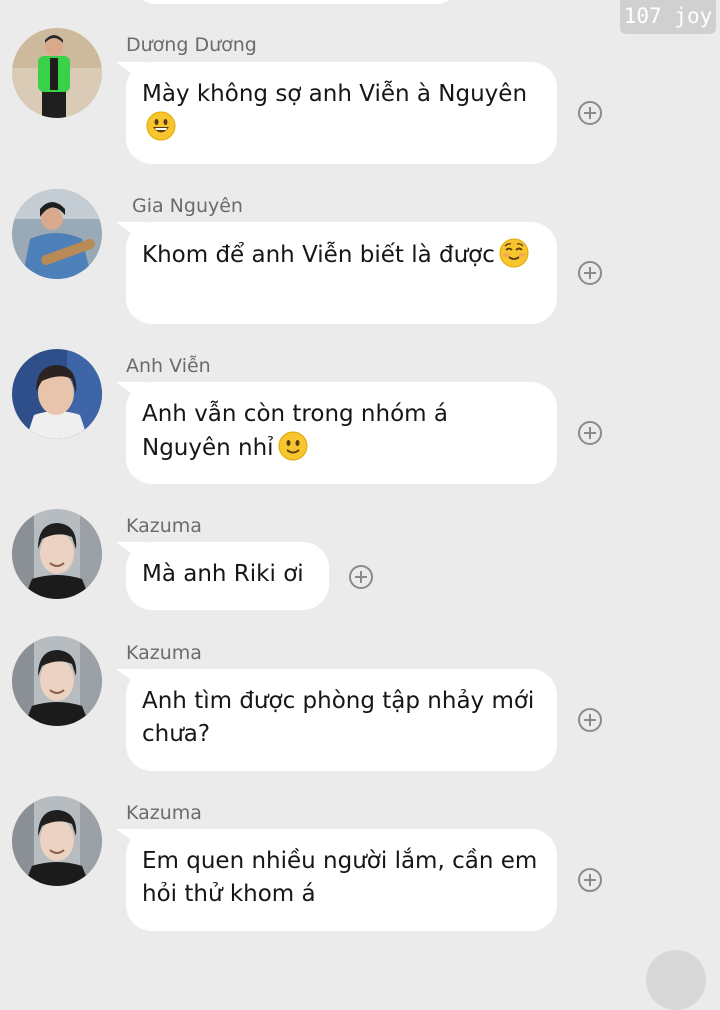 This screenshot has height=1010, width=720. Describe the element at coordinates (341, 433) in the screenshot. I see `message-bubble: Anh vẫn còn trong nhóm á Nguyên nhỉ` at that location.